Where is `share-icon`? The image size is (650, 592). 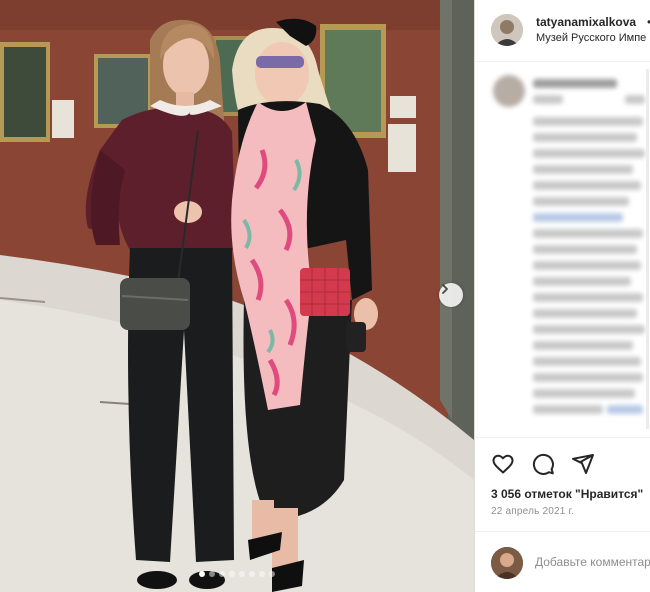
share-icon is located at coordinates (583, 464).